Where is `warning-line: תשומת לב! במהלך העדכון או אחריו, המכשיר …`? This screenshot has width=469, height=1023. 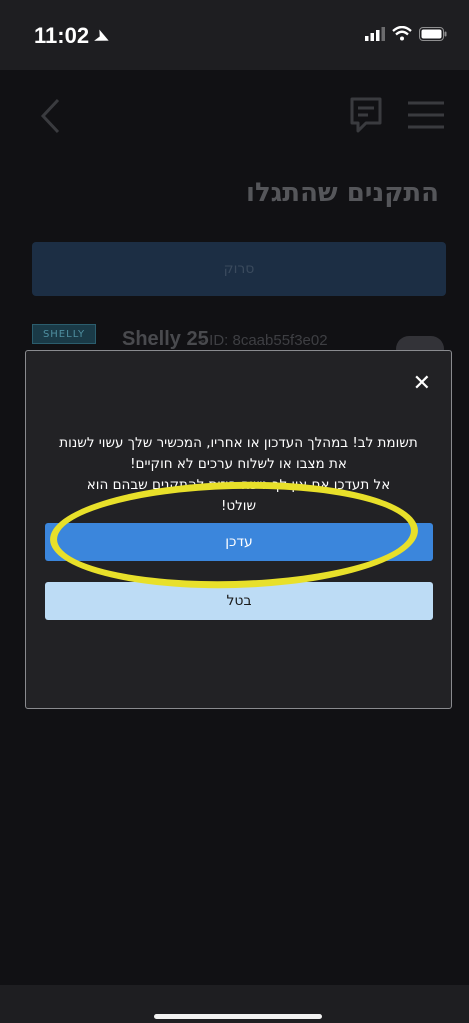 warning-line: תשומת לב! במהלך העדכון או אחריו, המכשיר … is located at coordinates (238, 443).